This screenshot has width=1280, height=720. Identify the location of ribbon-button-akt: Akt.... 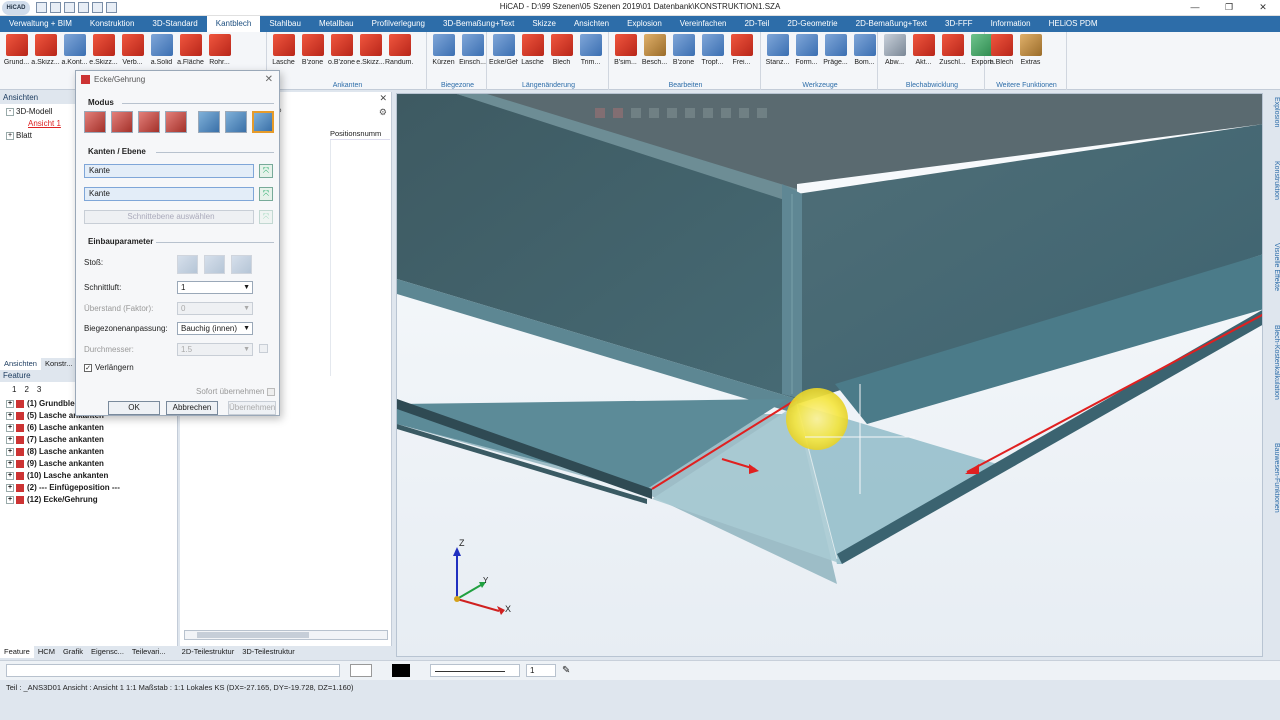
(923, 50).